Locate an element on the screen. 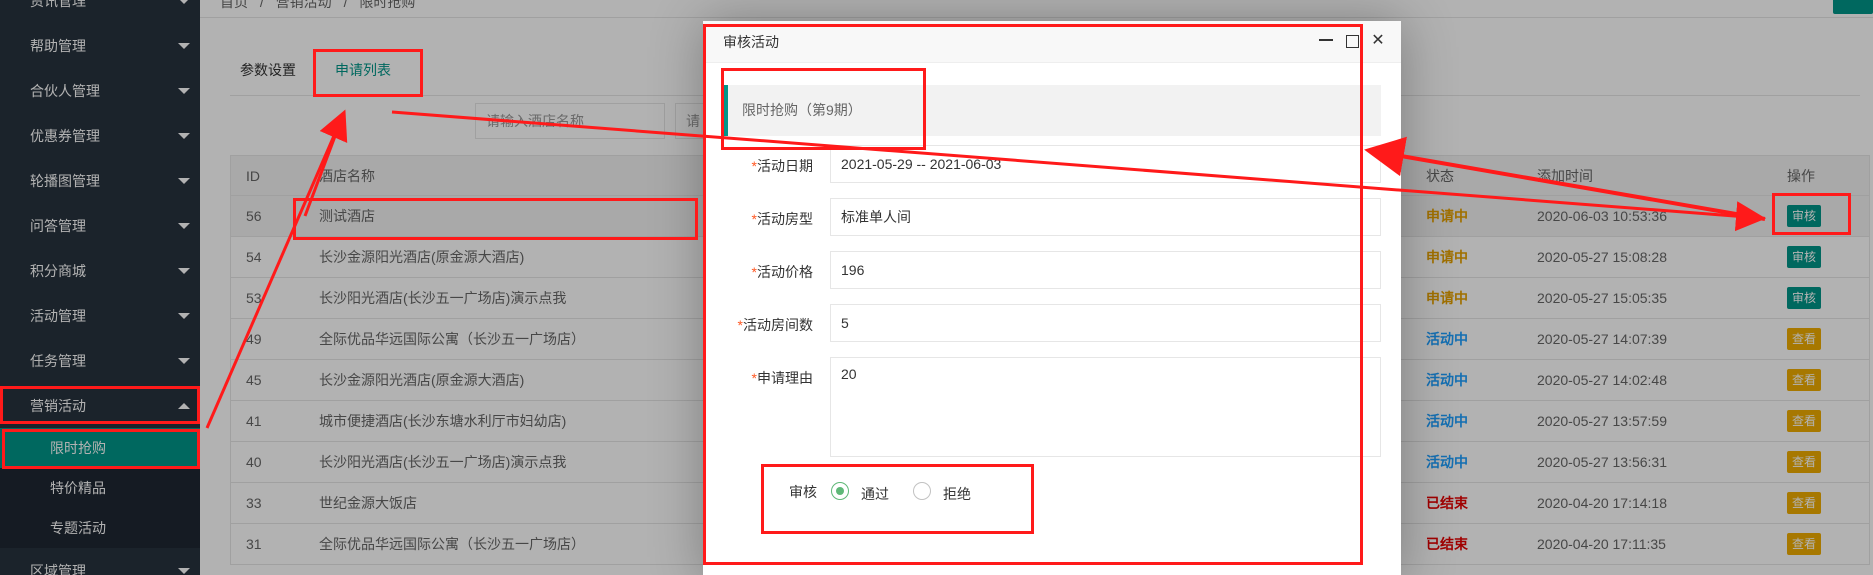 Image resolution: width=1873 pixels, height=575 pixels. arrow-review-to-dialog is located at coordinates (1565, 178).